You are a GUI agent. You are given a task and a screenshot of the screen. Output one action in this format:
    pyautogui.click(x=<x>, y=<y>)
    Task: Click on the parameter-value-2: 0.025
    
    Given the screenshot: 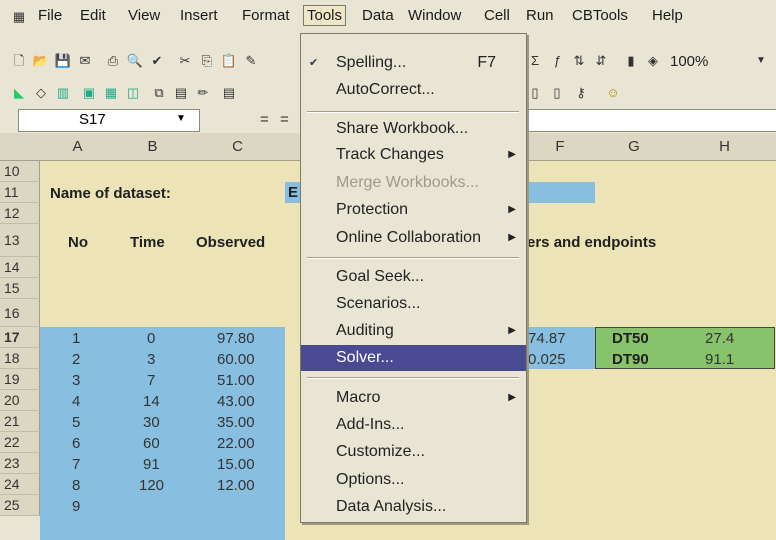 What is the action you would take?
    pyautogui.click(x=547, y=359)
    